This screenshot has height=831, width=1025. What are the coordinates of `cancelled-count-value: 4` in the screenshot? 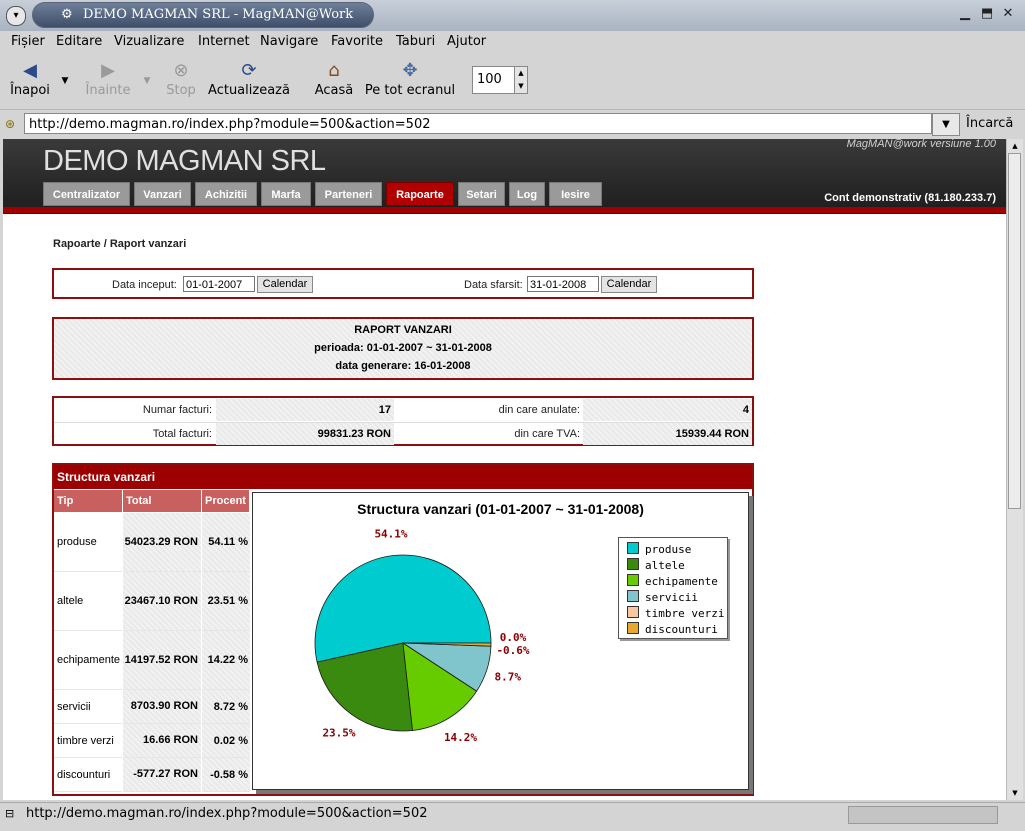 It's located at (667, 410).